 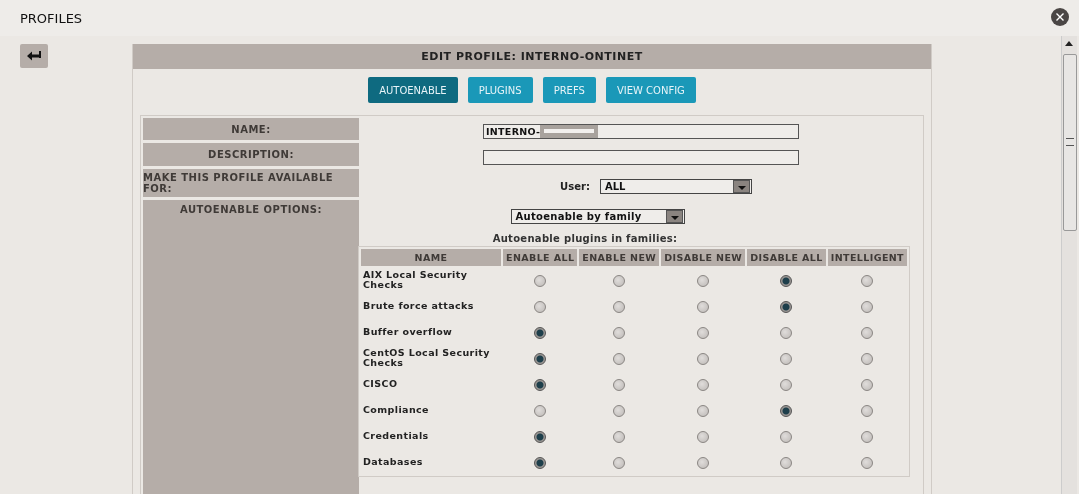 I want to click on family-name: Buffer overflow, so click(x=408, y=331).